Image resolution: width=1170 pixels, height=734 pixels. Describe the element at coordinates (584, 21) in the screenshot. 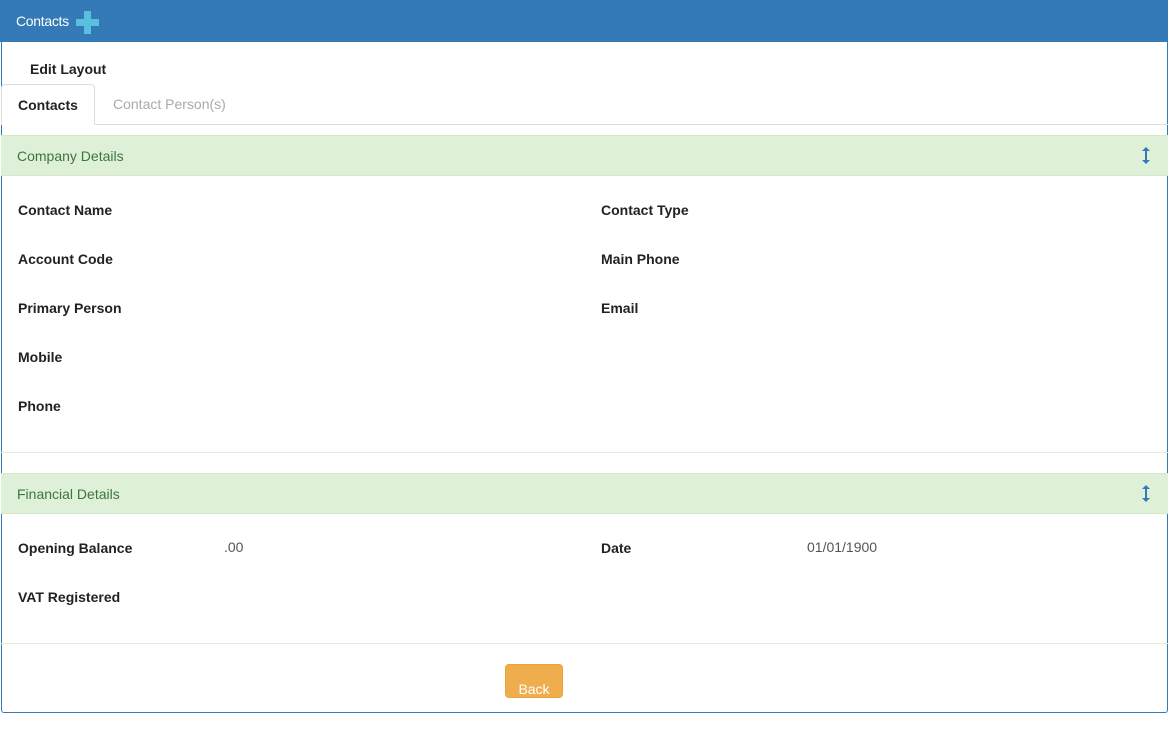

I see `panel-header: Contacts` at that location.